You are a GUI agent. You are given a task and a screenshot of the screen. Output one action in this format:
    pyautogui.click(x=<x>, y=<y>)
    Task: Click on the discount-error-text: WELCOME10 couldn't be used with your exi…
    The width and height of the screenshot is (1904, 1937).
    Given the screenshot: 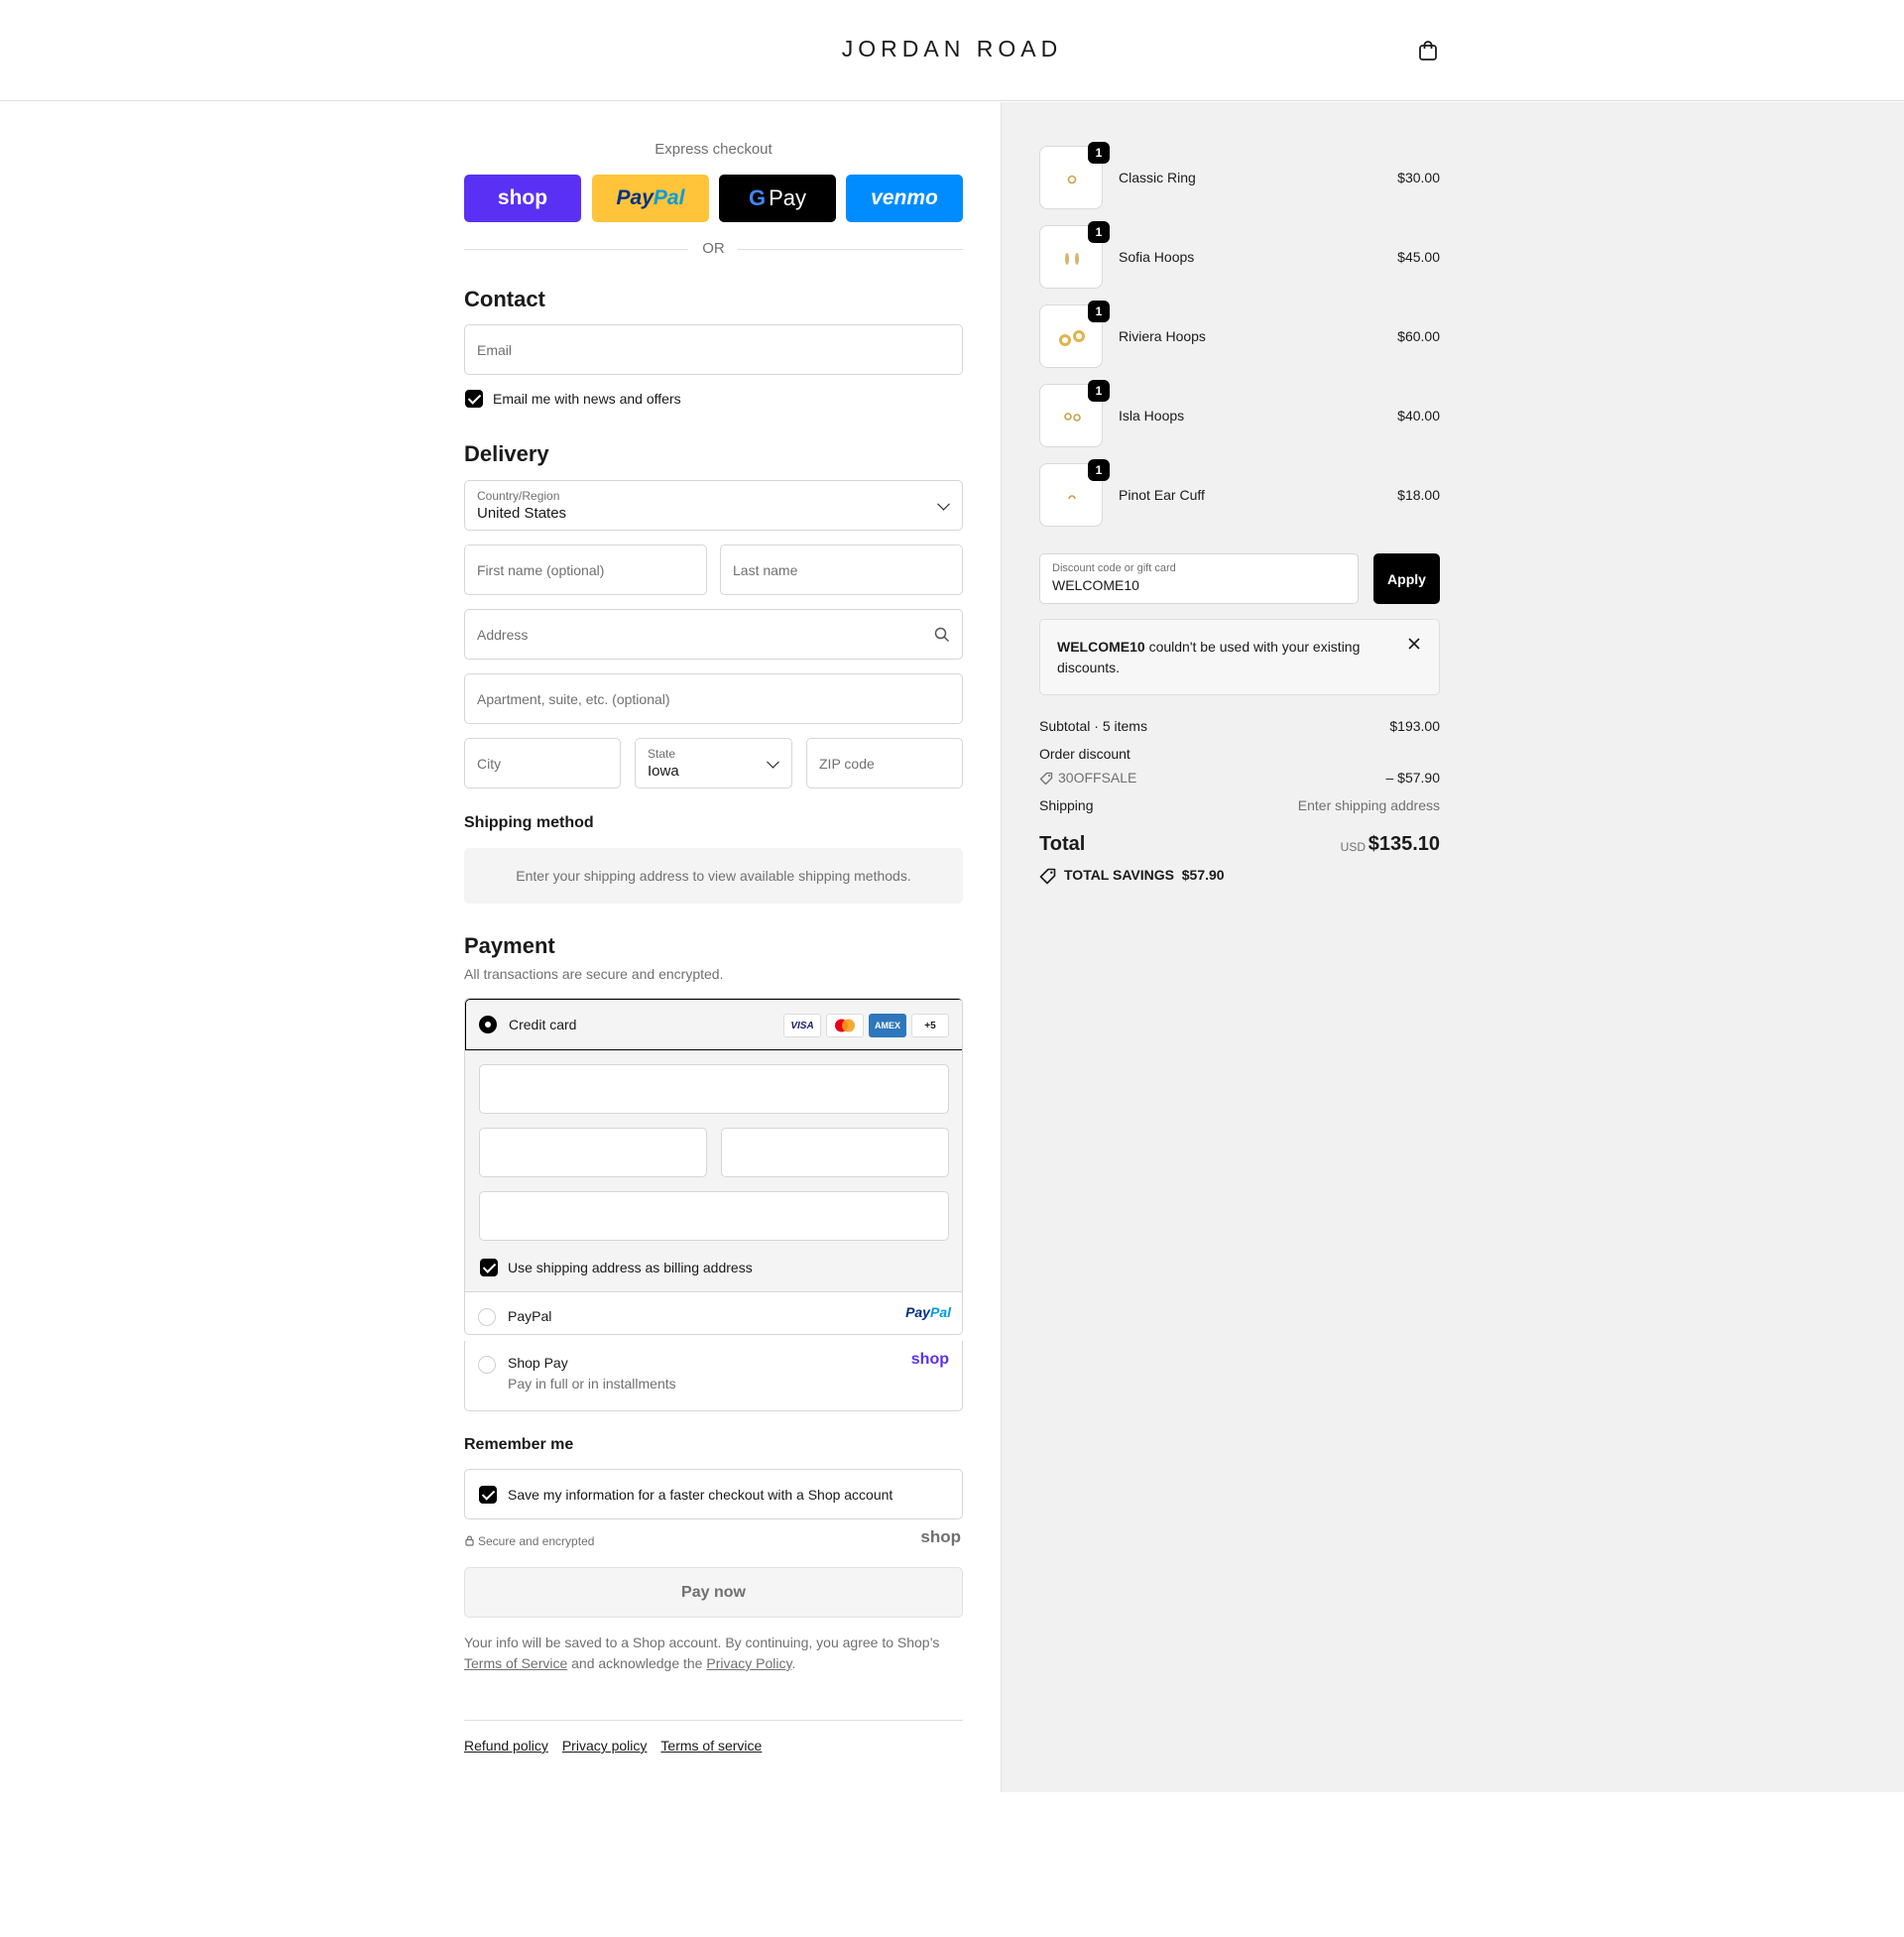 What is the action you would take?
    pyautogui.click(x=1209, y=657)
    